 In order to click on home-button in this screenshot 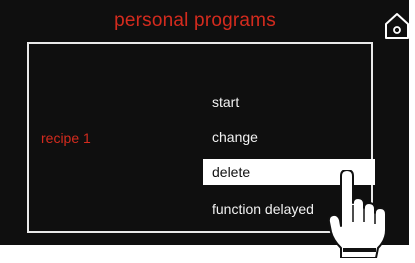, I will do `click(397, 26)`.